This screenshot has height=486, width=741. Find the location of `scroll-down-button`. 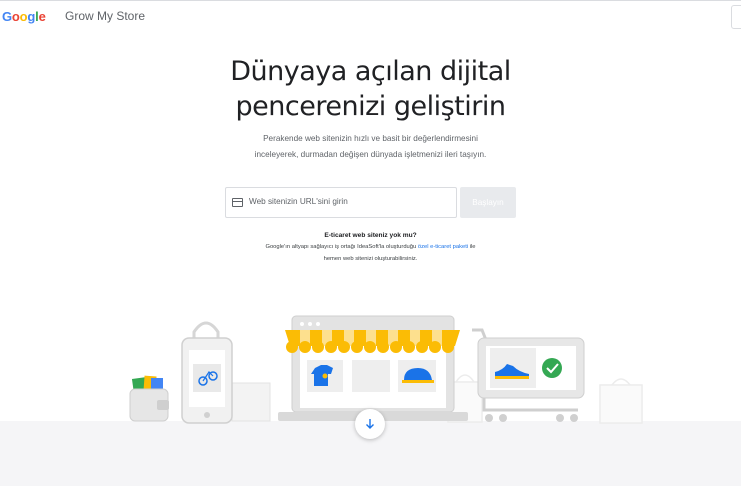

scroll-down-button is located at coordinates (370, 424).